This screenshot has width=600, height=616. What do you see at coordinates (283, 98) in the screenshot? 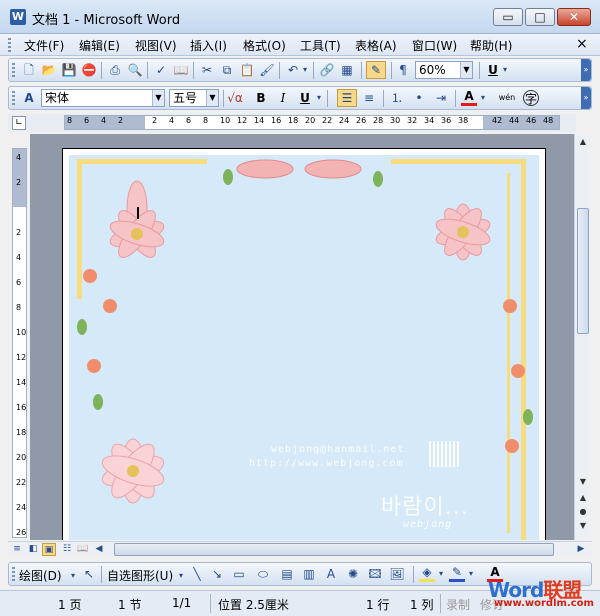
I see `italic-button: I` at bounding box center [283, 98].